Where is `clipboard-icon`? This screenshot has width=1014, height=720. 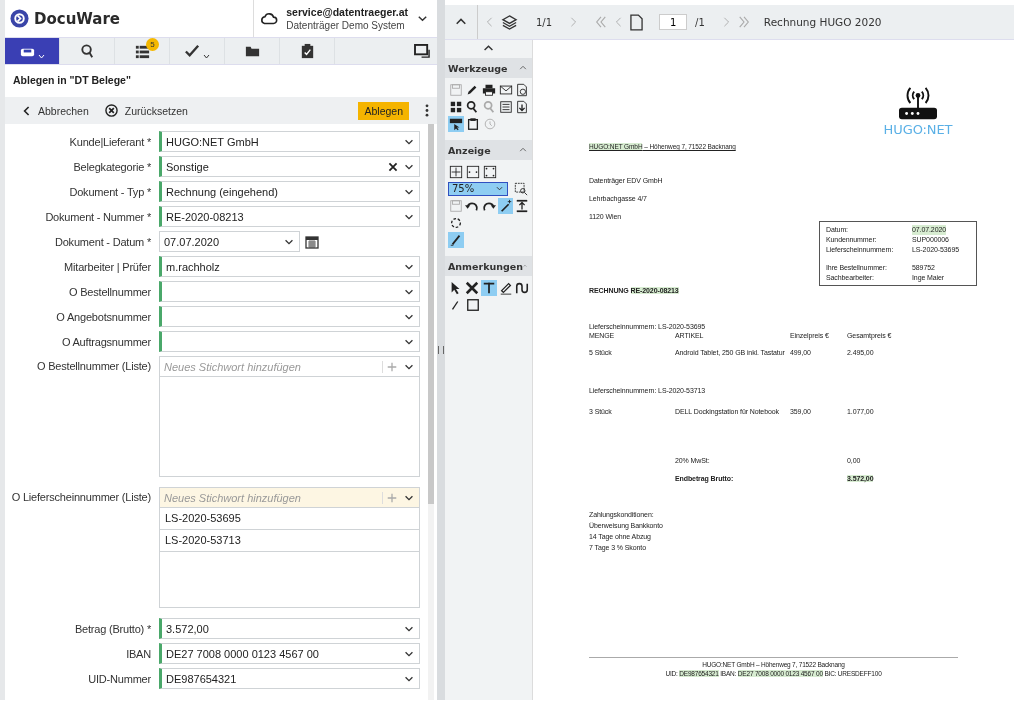 clipboard-icon is located at coordinates (473, 123).